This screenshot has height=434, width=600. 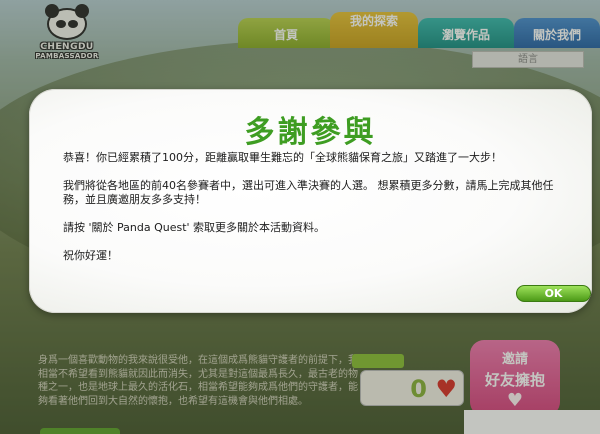 I want to click on ok-button: OK, so click(x=553, y=293).